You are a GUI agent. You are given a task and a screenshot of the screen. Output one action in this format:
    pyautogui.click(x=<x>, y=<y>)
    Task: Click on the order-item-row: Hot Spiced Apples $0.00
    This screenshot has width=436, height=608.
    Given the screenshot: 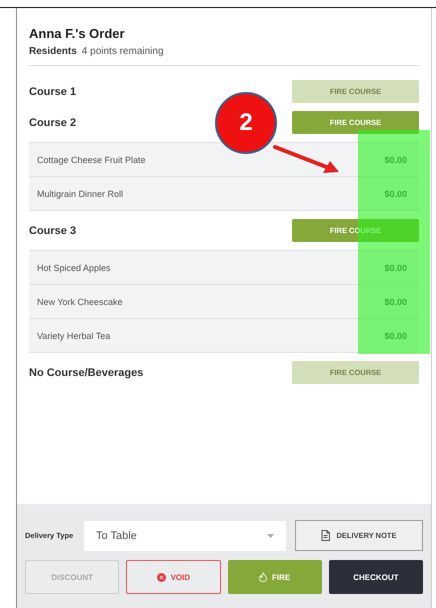 What is the action you would take?
    pyautogui.click(x=224, y=267)
    